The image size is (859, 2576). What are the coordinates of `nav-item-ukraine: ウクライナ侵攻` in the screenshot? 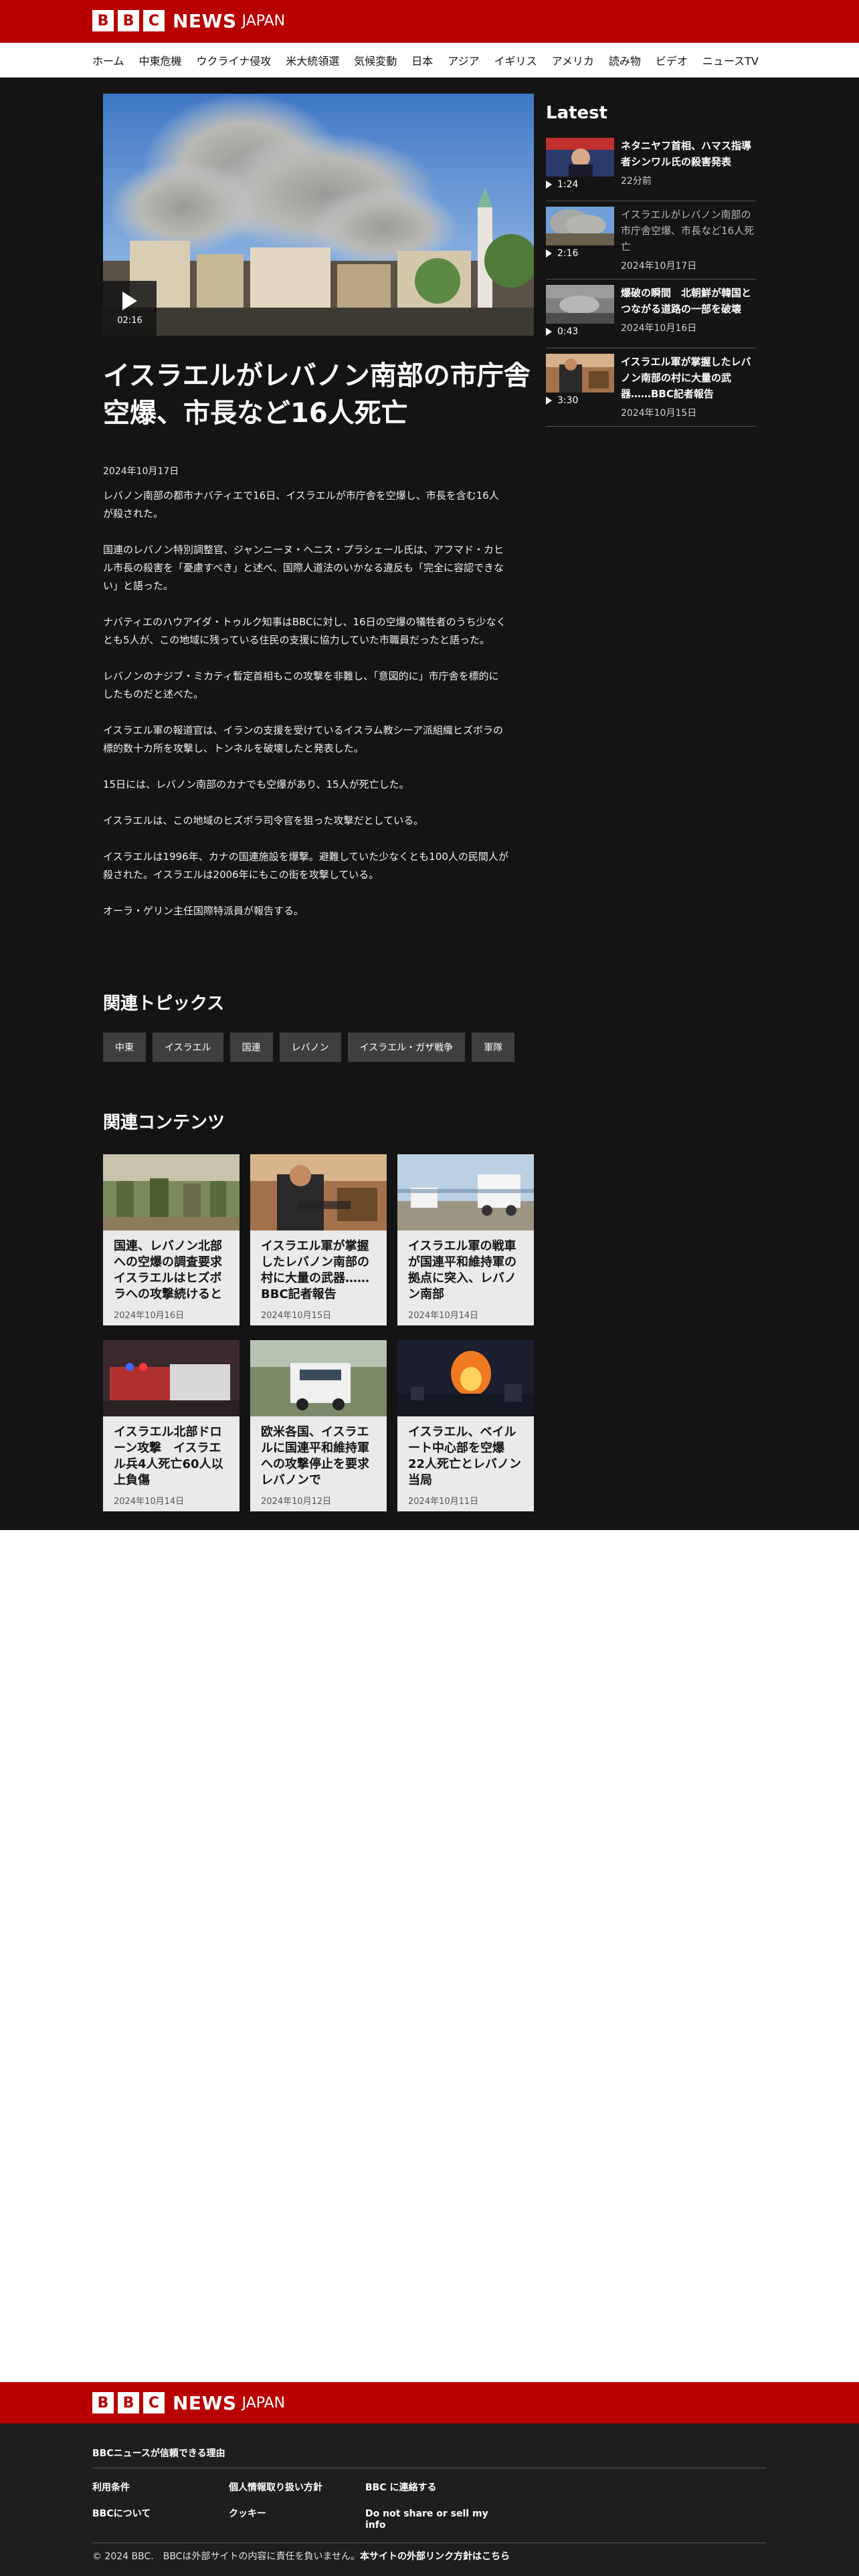 It's located at (234, 60).